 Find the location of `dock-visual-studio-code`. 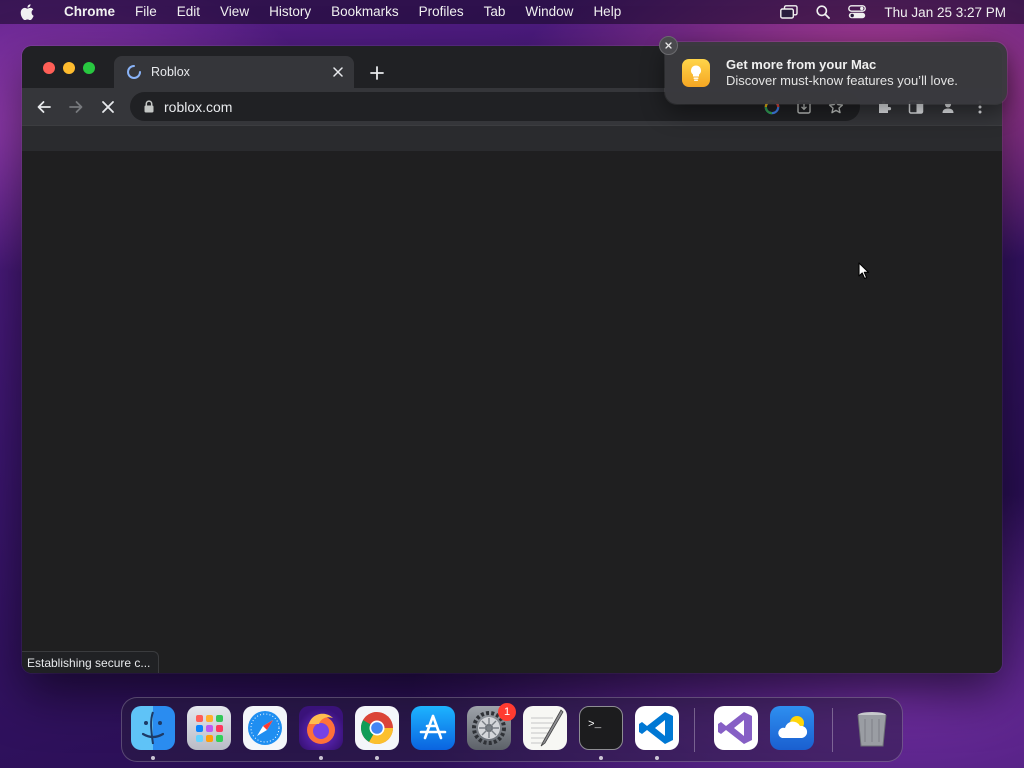

dock-visual-studio-code is located at coordinates (657, 728).